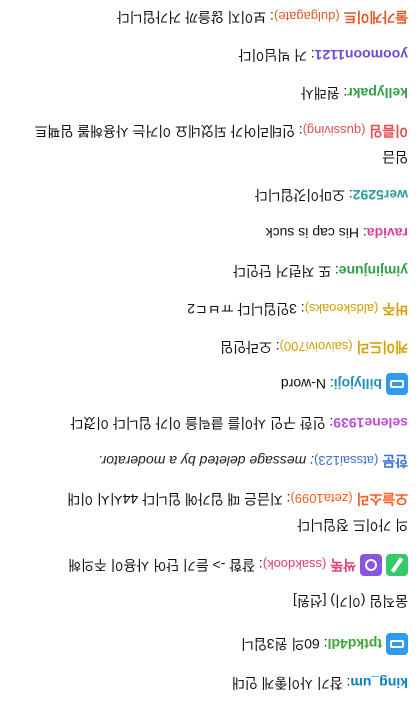 The width and height of the screenshot is (418, 701). I want to click on message-text: : 인테리어가 되었네요 이거는 사용해볼 임팩트, so click(168, 131).